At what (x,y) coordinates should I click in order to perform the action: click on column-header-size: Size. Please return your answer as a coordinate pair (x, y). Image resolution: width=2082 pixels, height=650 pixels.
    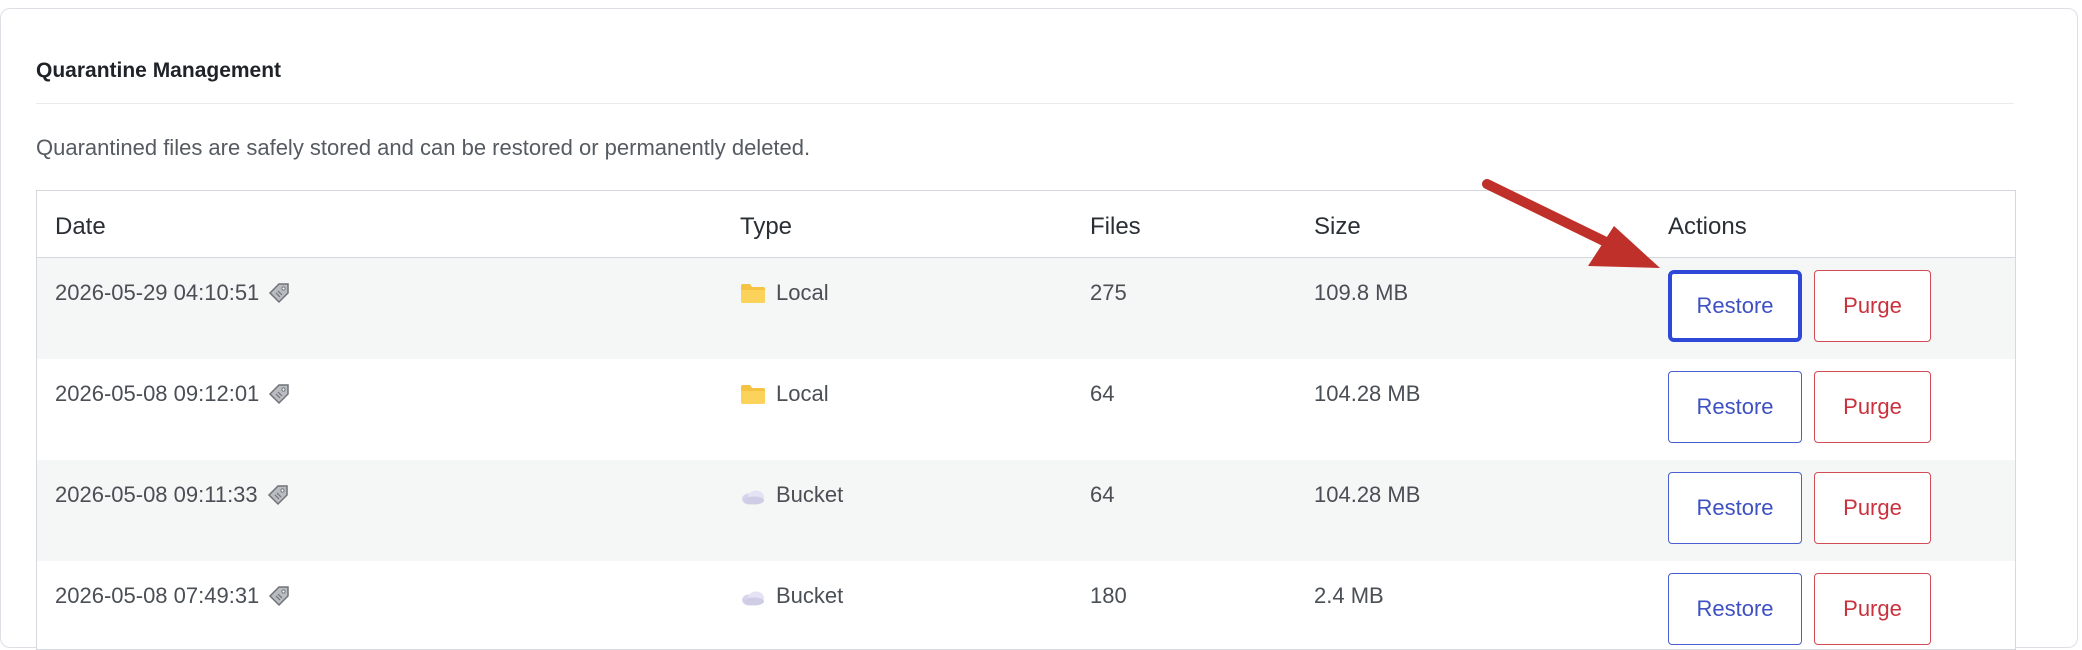
    Looking at the image, I should click on (1337, 226).